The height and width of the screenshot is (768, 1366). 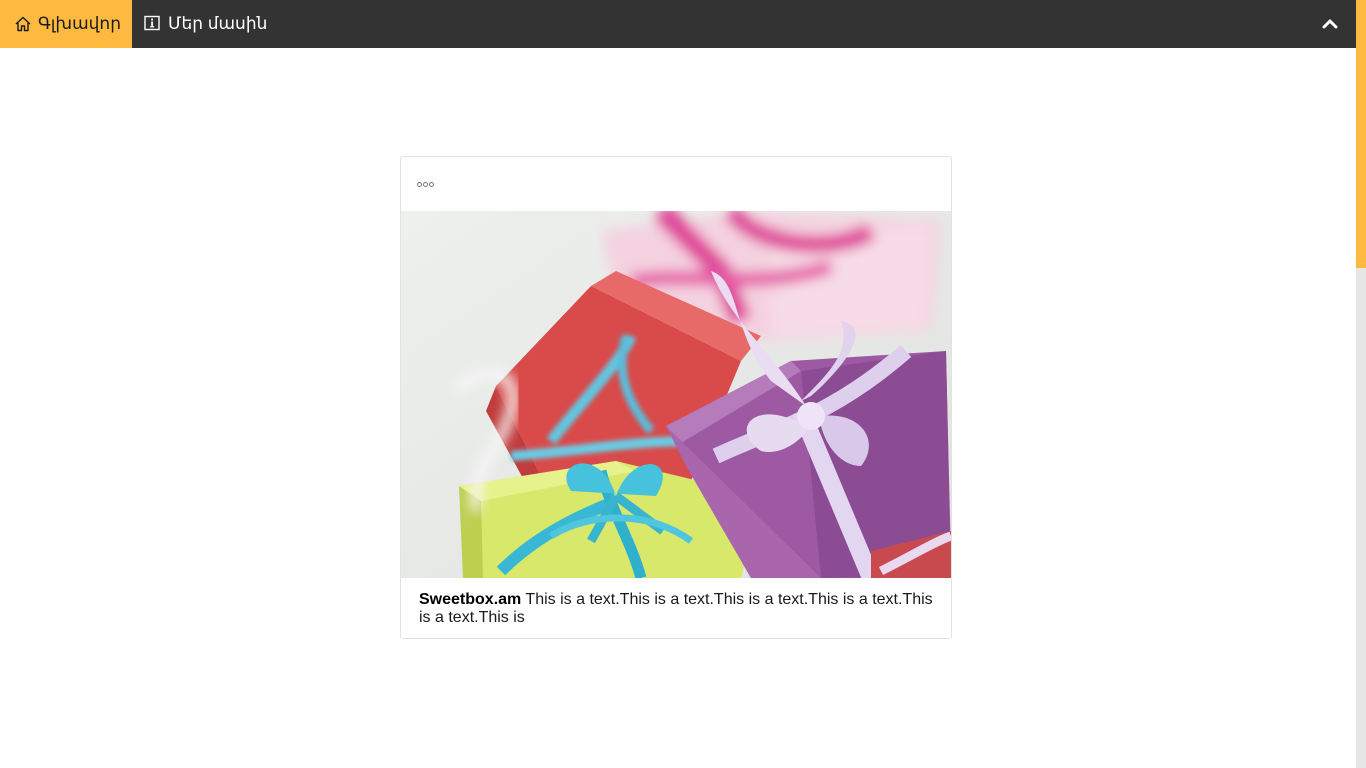 I want to click on more-options-icon, so click(x=425, y=184).